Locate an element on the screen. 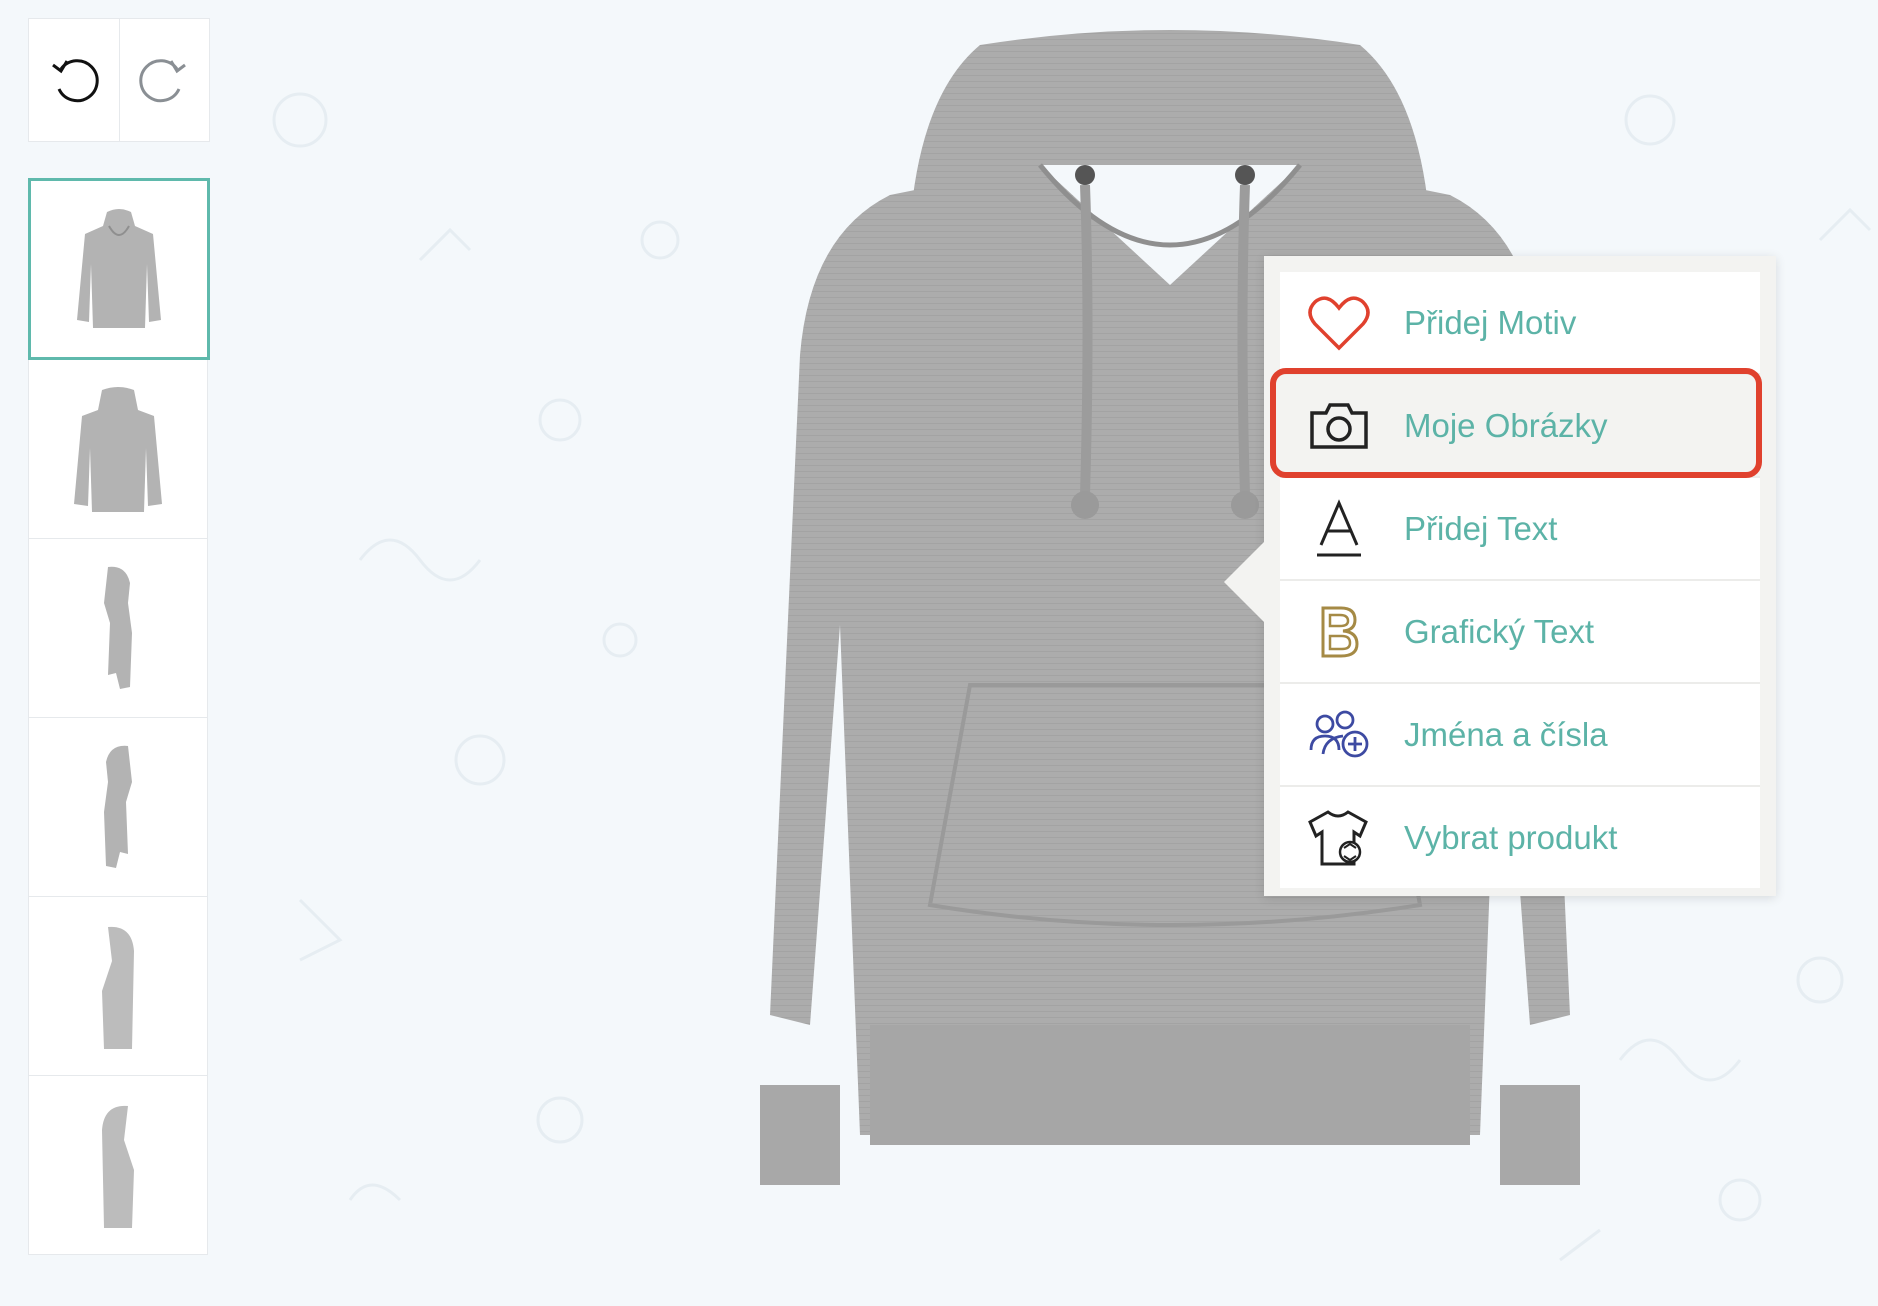 The height and width of the screenshot is (1306, 1878). menu-item-my-images: Moje Obrázky is located at coordinates (1520, 425).